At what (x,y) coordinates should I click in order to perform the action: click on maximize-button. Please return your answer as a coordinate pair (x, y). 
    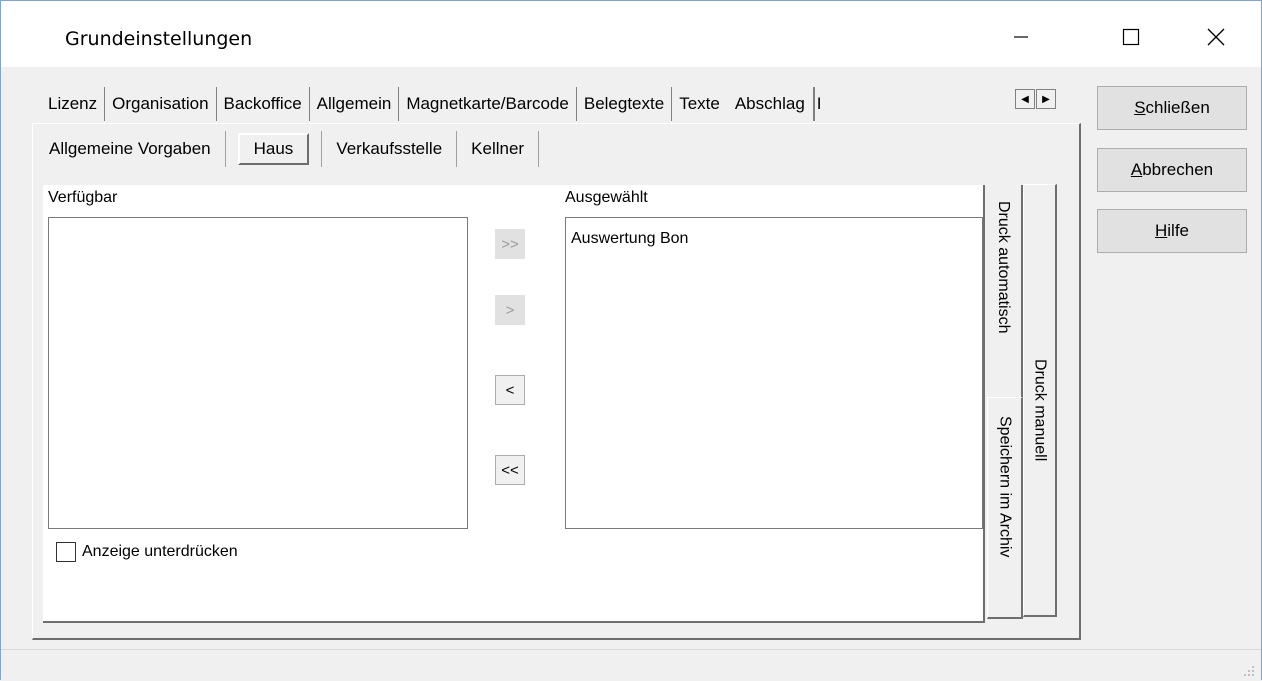
    Looking at the image, I should click on (1131, 37).